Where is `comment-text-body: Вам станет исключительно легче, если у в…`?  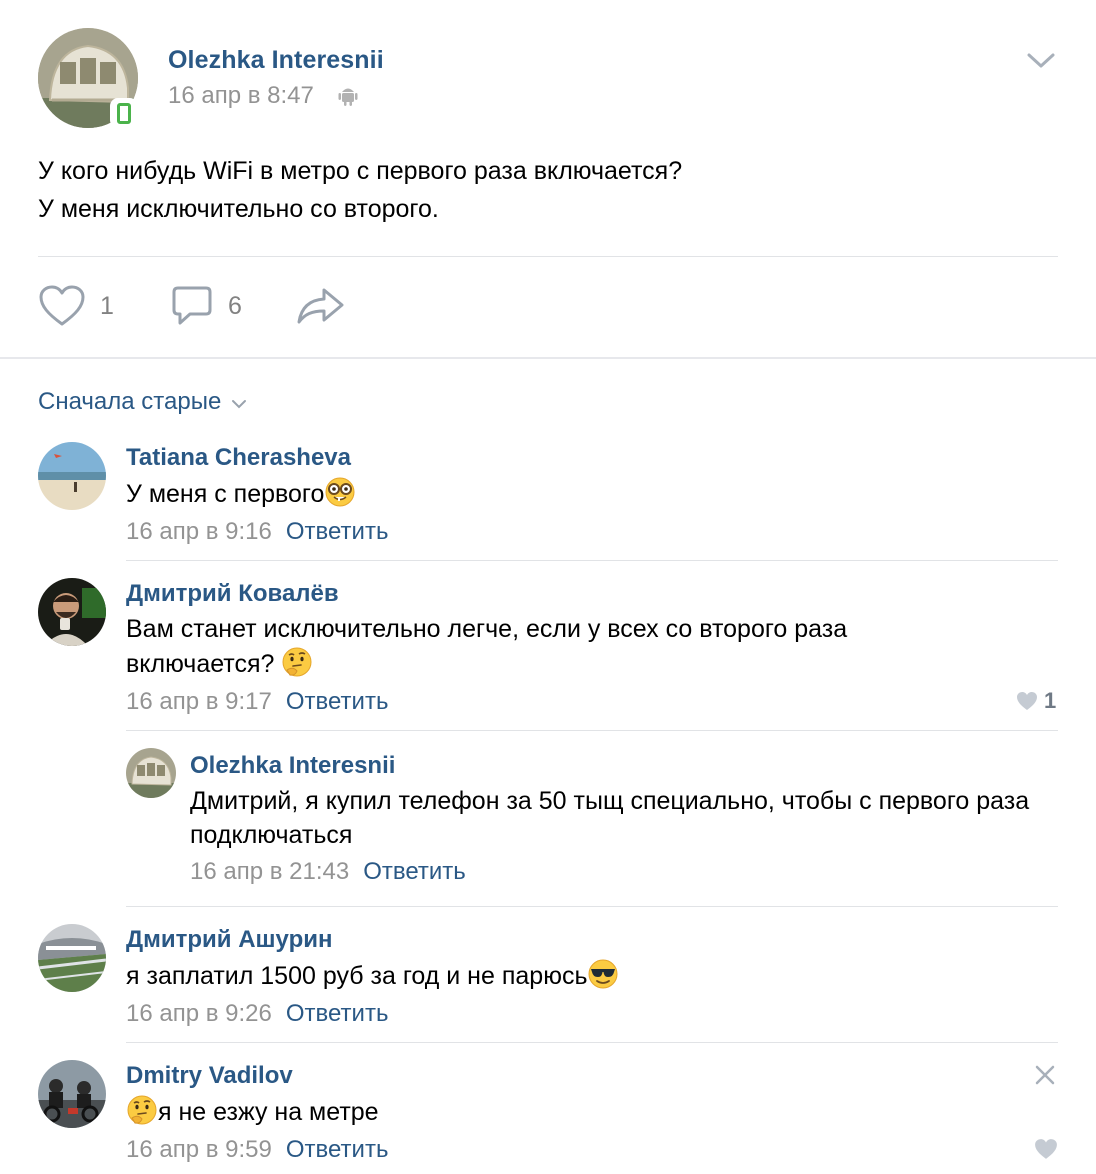
comment-text-body: Вам станет исключительно легче, если у в… is located at coordinates (487, 646).